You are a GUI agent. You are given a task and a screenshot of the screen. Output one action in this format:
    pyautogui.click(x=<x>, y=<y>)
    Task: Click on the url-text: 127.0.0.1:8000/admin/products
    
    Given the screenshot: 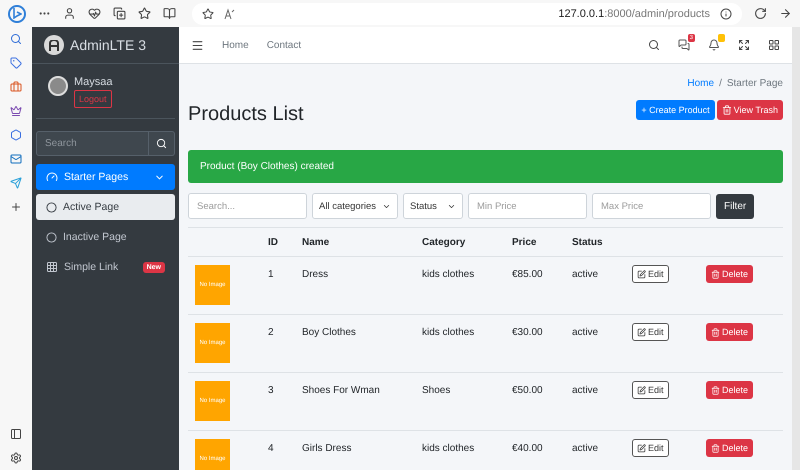 What is the action you would take?
    pyautogui.click(x=634, y=14)
    